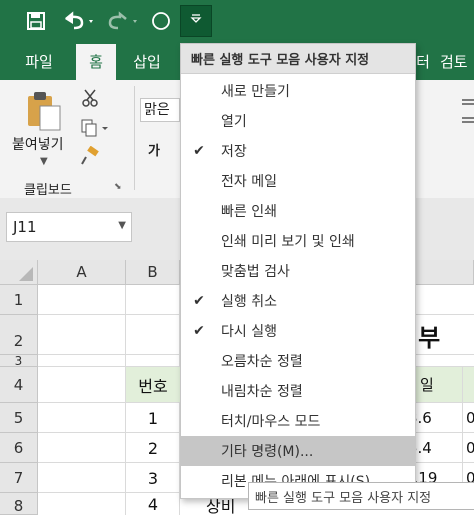 The image size is (474, 517). I want to click on menu-item-label: 인쇄 미리 보기 및 인쇄, so click(288, 242).